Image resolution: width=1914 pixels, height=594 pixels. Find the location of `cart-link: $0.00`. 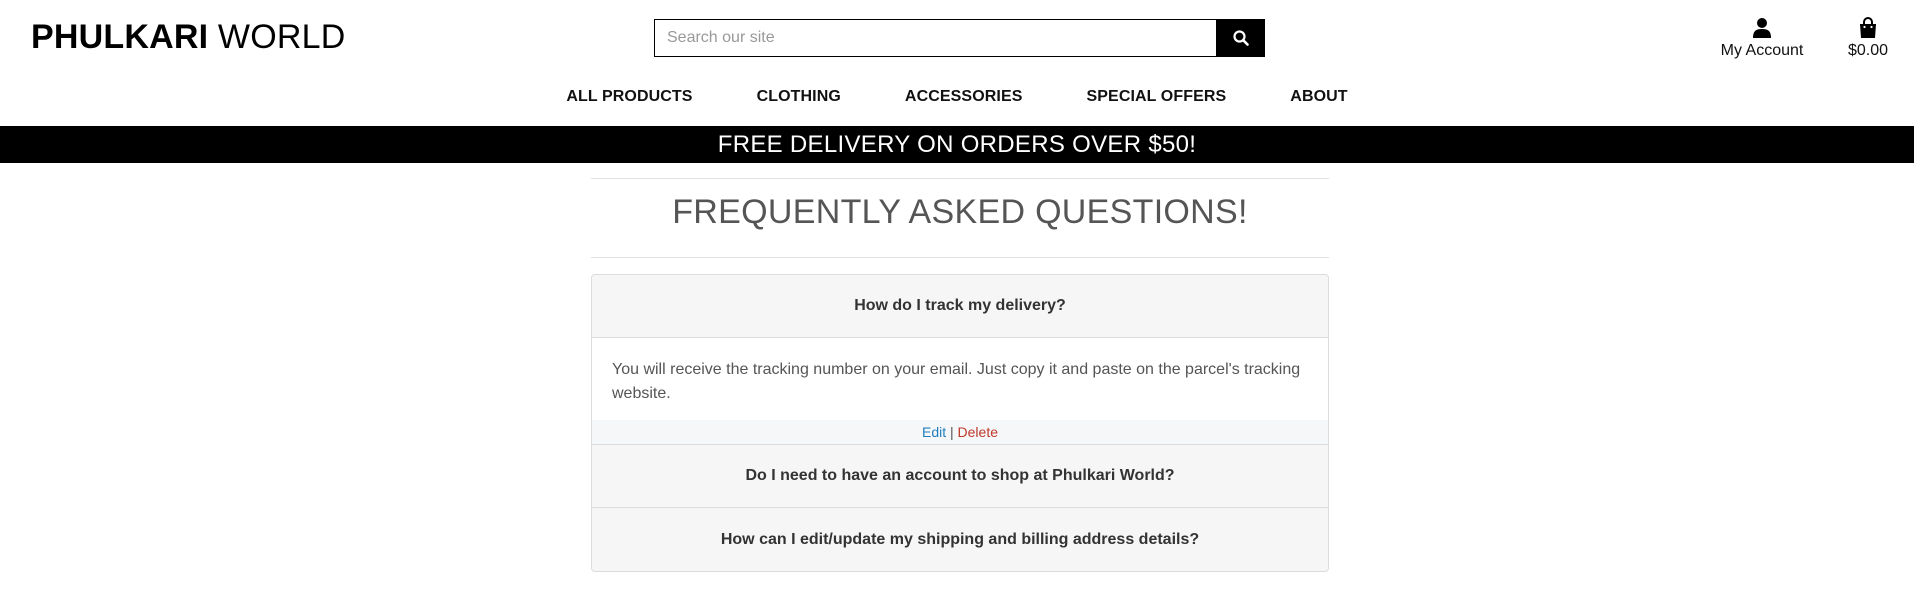

cart-link: $0.00 is located at coordinates (1868, 37).